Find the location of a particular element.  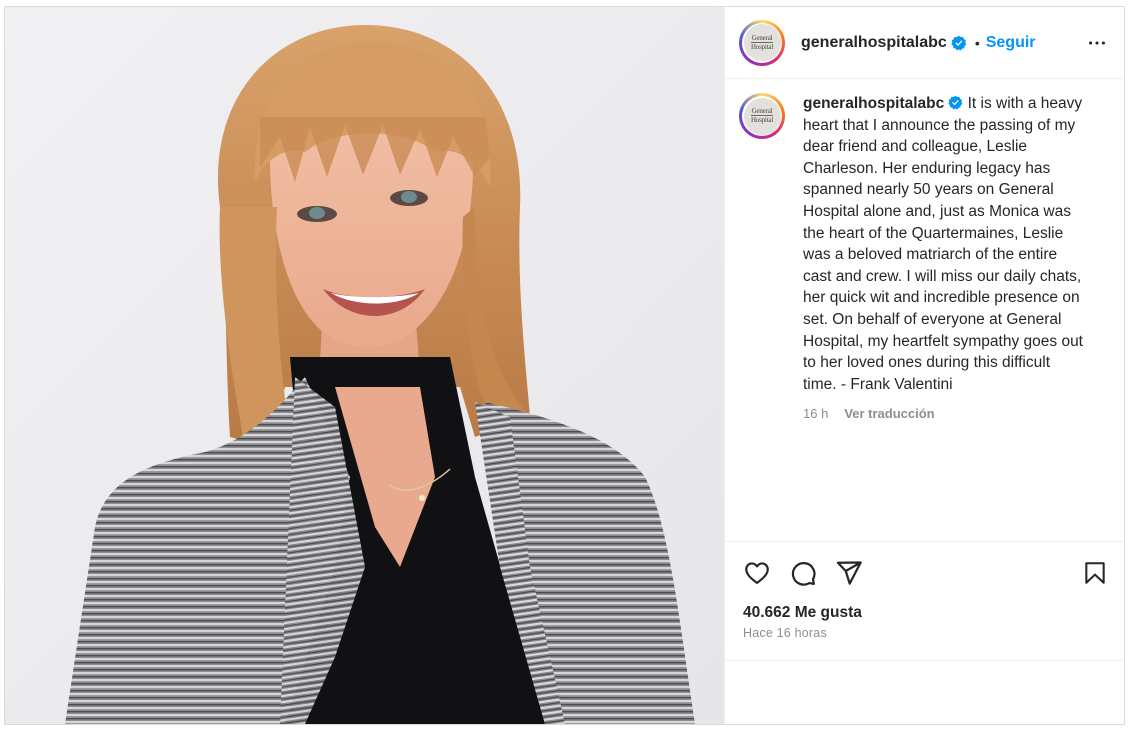

caption-meta: 16 h Ver traducción is located at coordinates (945, 414).